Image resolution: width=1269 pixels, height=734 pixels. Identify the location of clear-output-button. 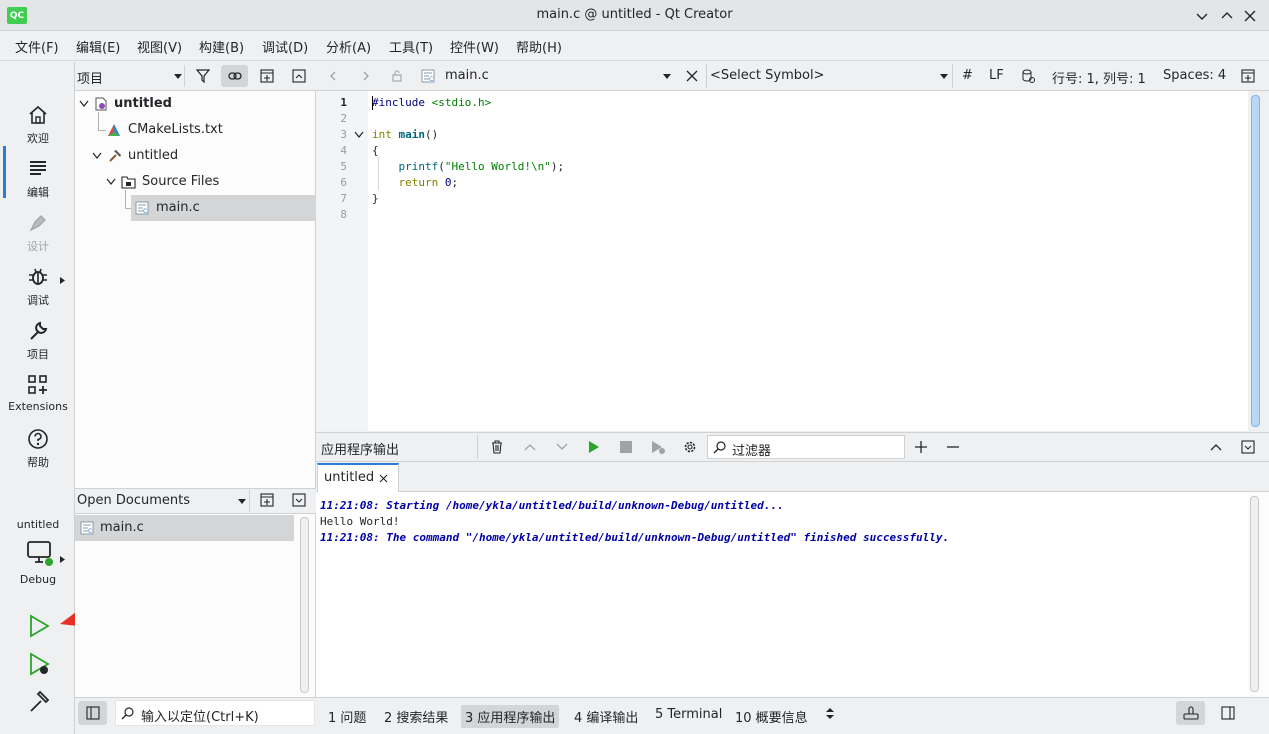
(497, 447).